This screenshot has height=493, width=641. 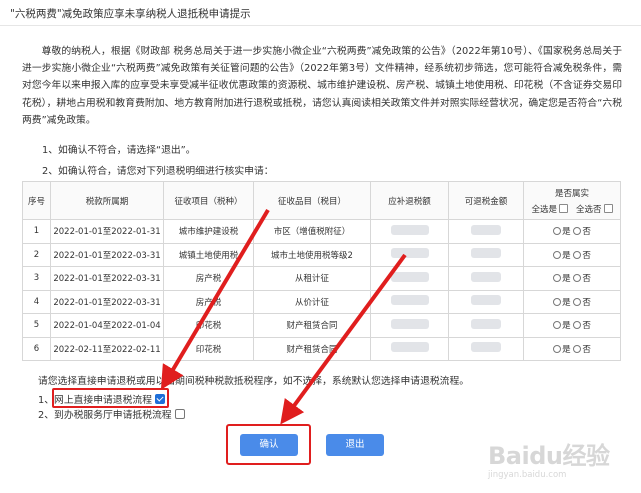 What do you see at coordinates (119, 150) in the screenshot?
I see `tip-not-eligible: 1、如确认不符合，请选择“退出”。` at bounding box center [119, 150].